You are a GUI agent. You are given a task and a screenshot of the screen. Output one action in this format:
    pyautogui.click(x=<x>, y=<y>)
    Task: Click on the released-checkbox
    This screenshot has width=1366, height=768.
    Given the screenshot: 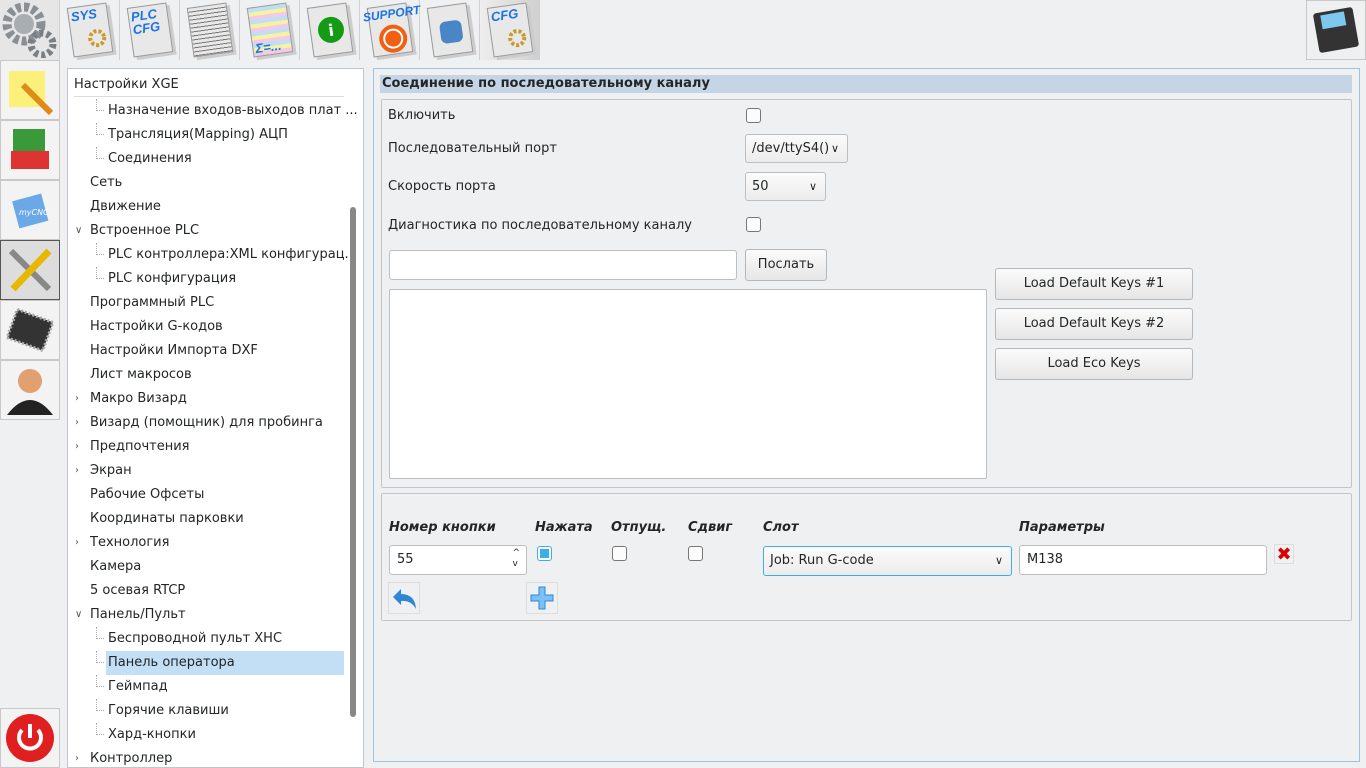 What is the action you would take?
    pyautogui.click(x=619, y=553)
    